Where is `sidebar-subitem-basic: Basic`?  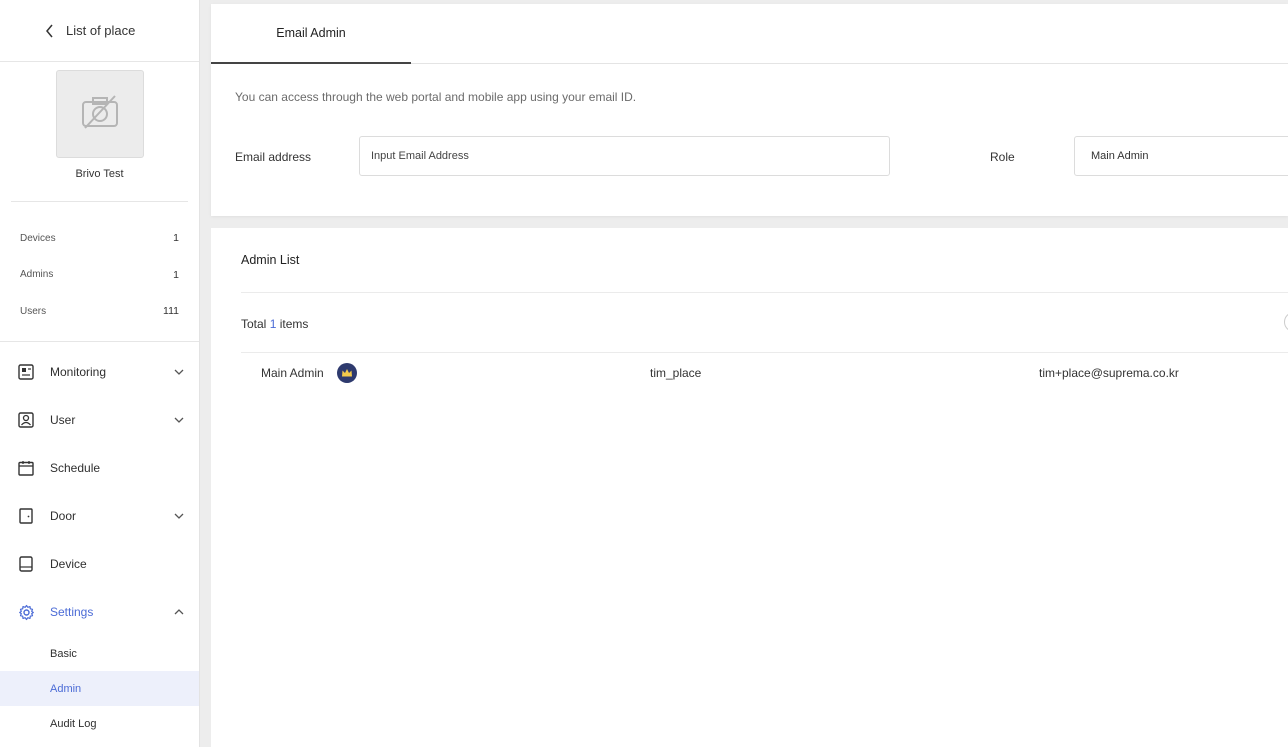
sidebar-subitem-basic: Basic is located at coordinates (99, 653).